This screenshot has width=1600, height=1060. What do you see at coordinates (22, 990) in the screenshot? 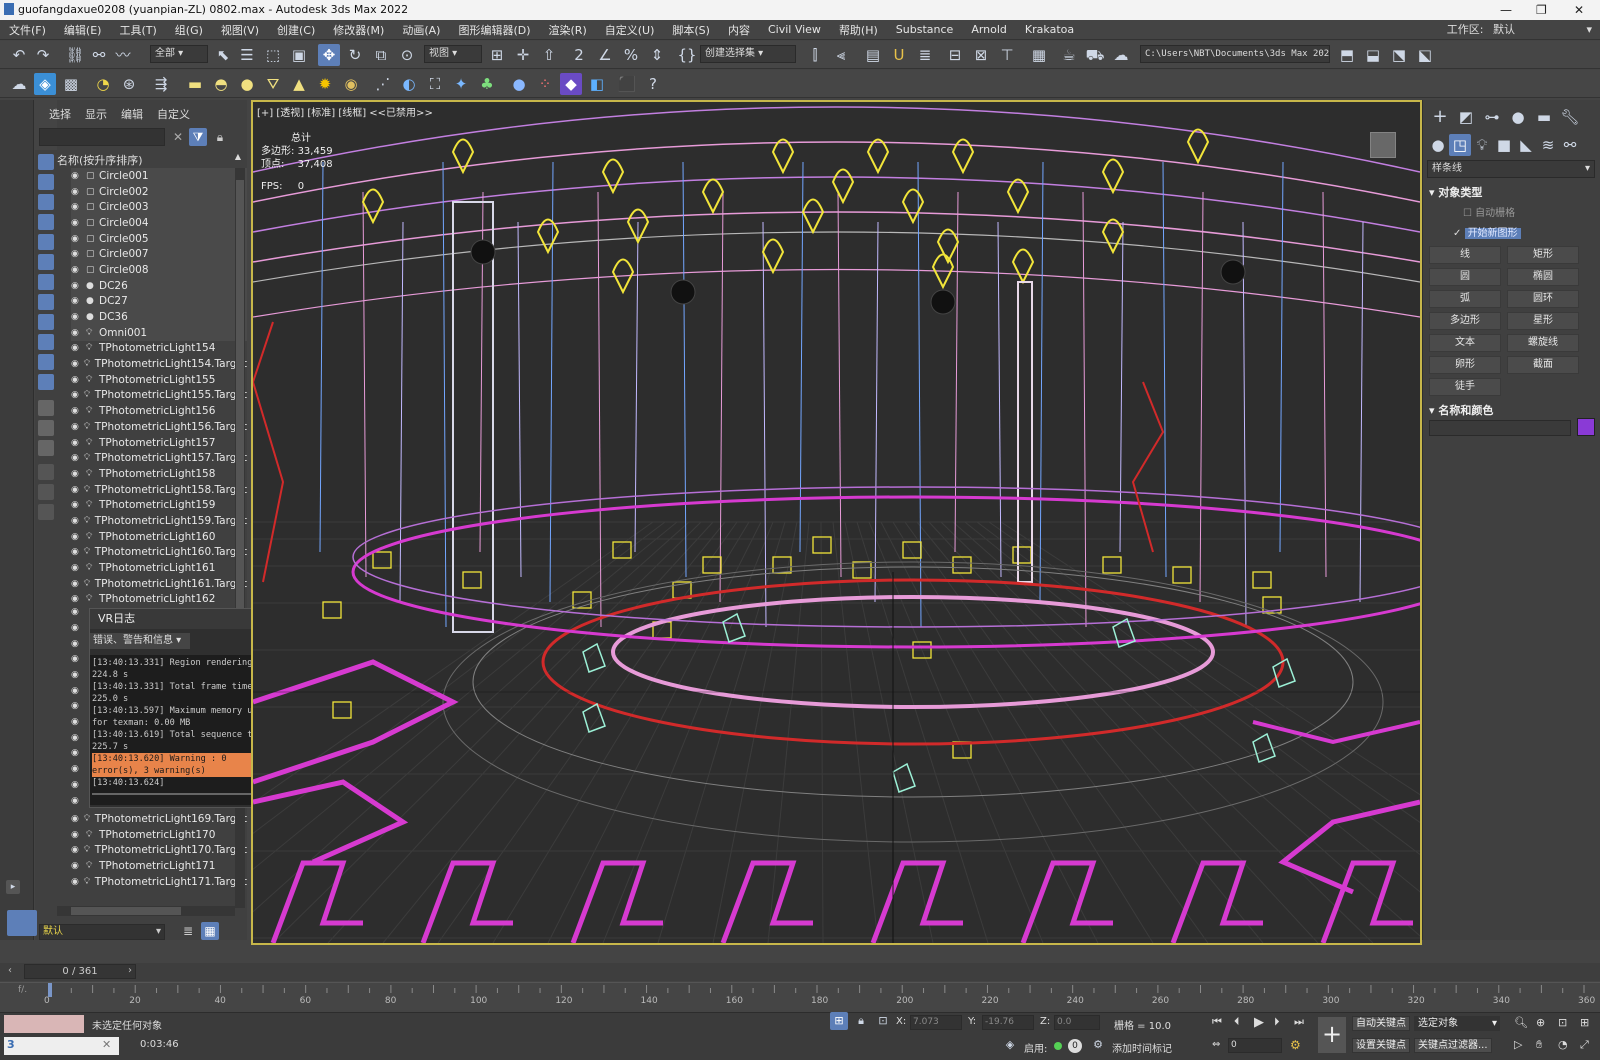
I see `mini-curve-editor-icon: f/.` at bounding box center [22, 990].